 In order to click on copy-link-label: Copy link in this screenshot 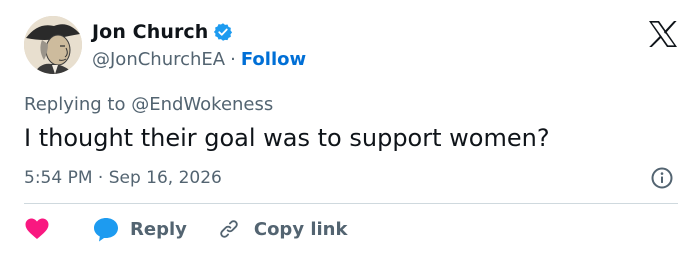, I will do `click(300, 229)`.